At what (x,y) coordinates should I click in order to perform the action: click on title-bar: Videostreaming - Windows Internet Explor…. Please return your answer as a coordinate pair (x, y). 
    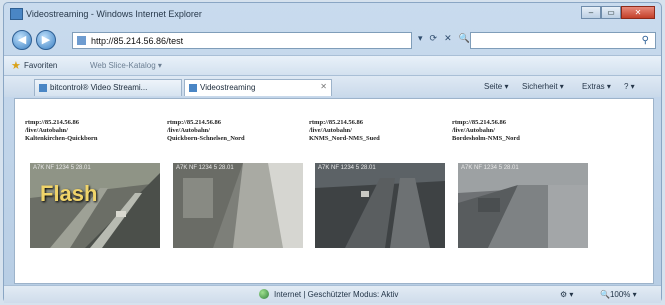
    Looking at the image, I should click on (332, 14).